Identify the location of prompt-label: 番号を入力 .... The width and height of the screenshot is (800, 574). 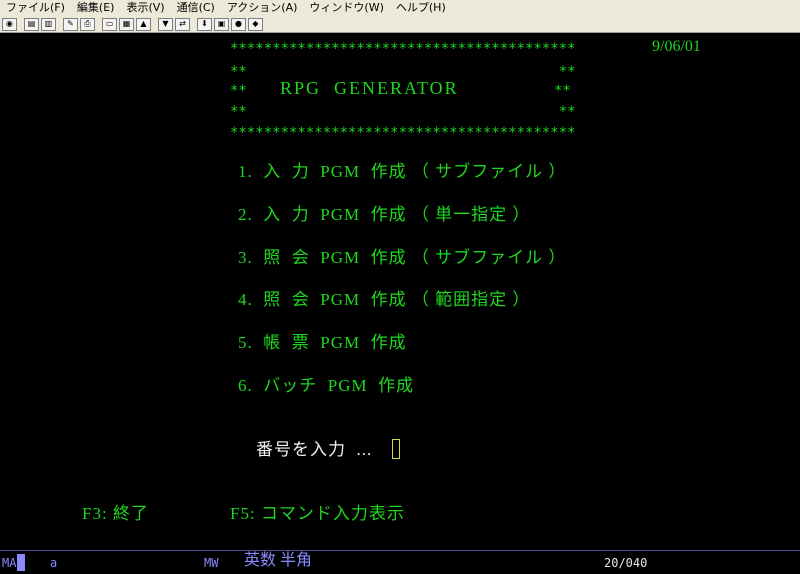
(314, 449).